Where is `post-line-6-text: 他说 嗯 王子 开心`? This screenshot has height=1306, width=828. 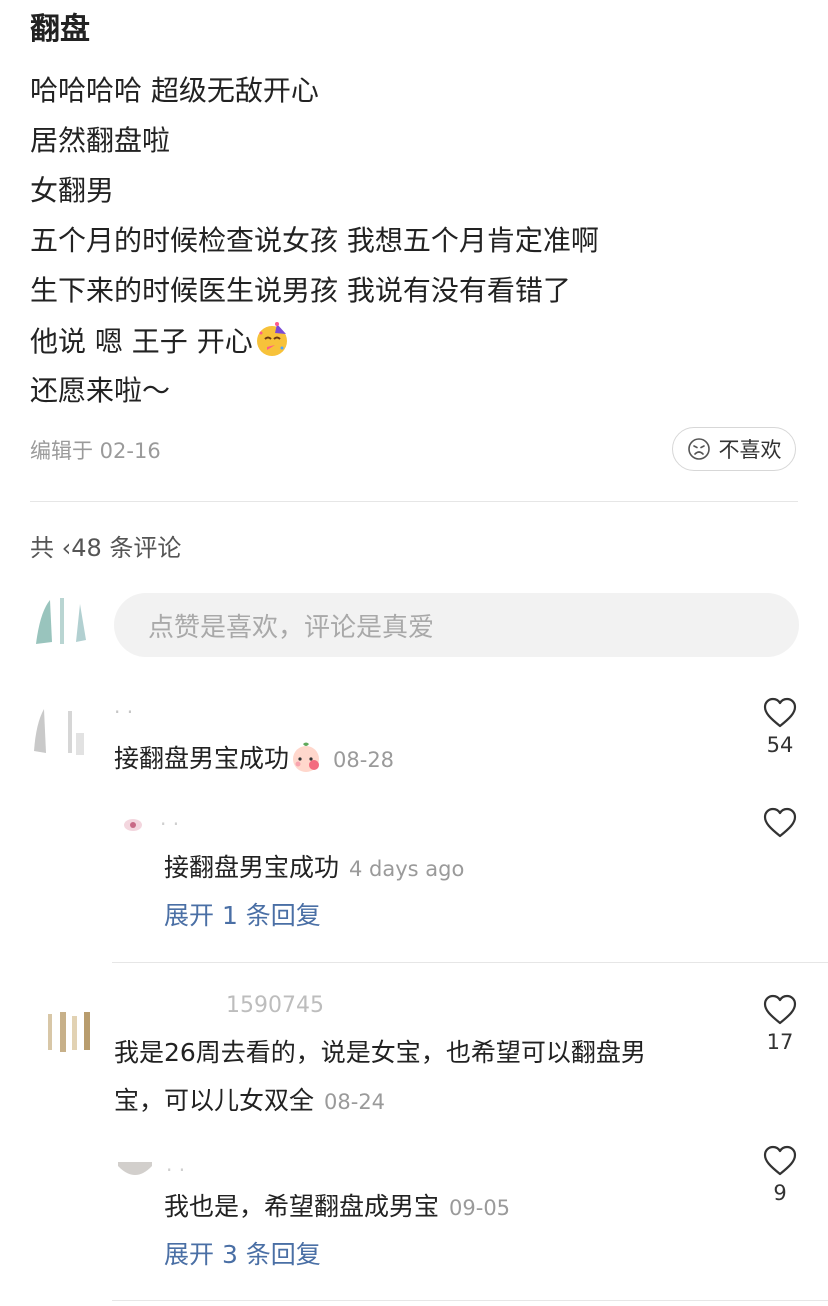
post-line-6-text: 他说 嗯 王子 开心 is located at coordinates (141, 341).